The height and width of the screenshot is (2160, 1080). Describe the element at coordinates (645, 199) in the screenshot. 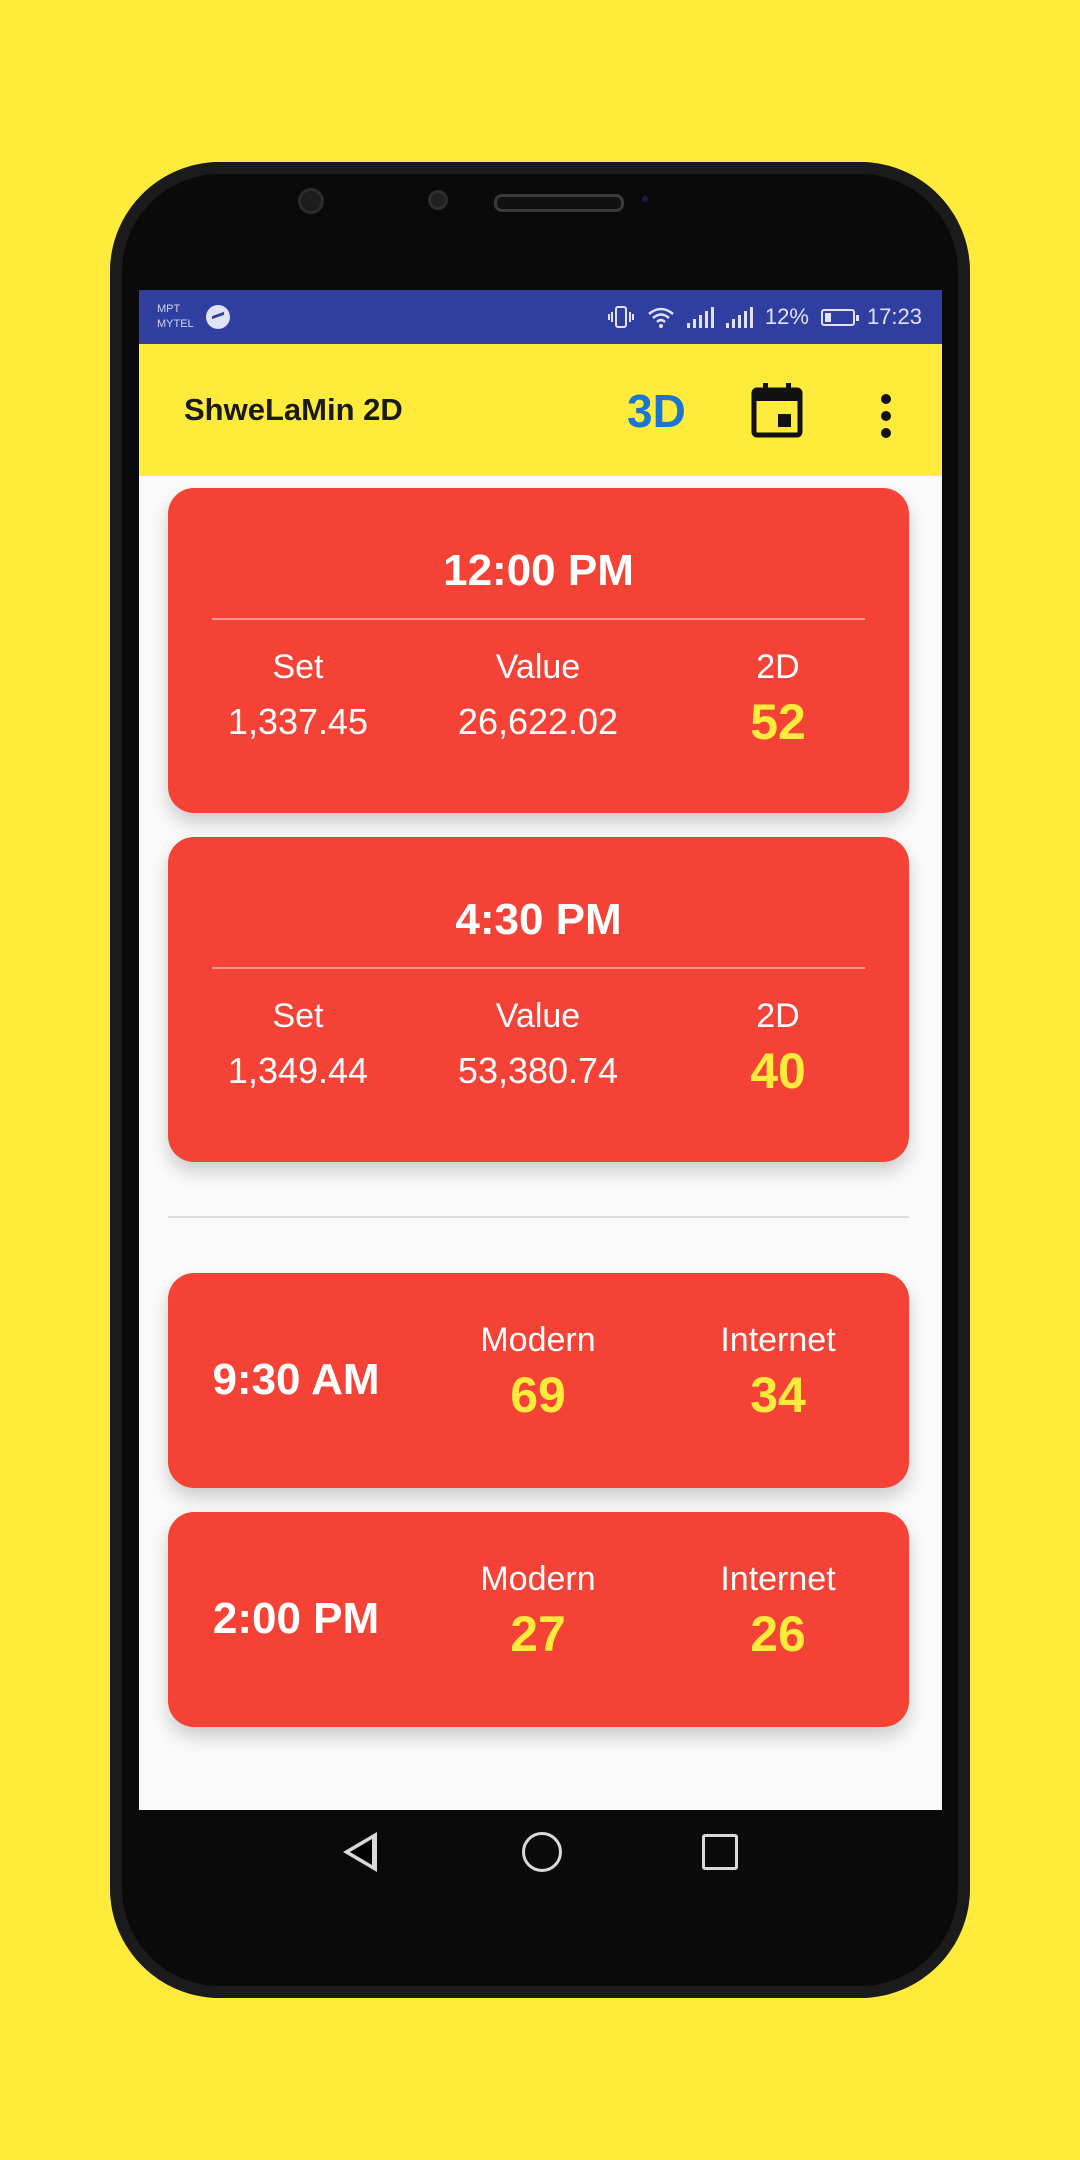

I see `proximity-sensor-icon` at that location.